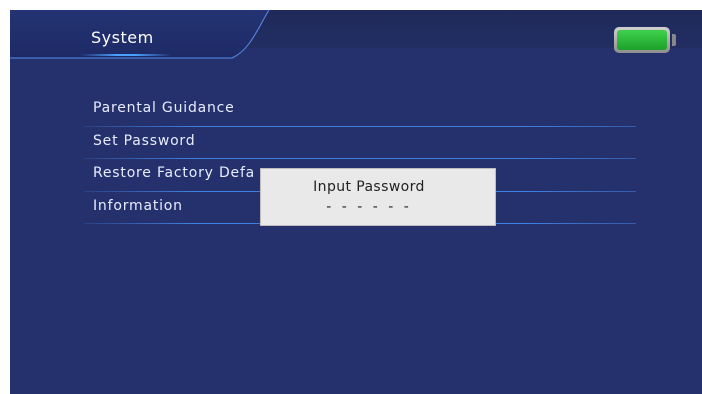 The width and height of the screenshot is (702, 394). What do you see at coordinates (360, 143) in the screenshot?
I see `menu-item-set-password: Set Password` at bounding box center [360, 143].